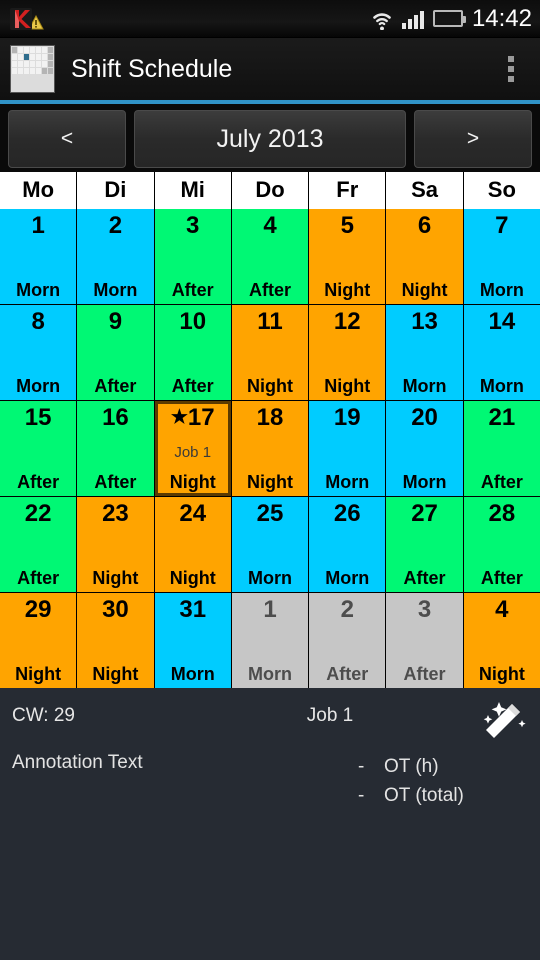 This screenshot has height=960, width=540. I want to click on day-number-text: 10, so click(193, 321).